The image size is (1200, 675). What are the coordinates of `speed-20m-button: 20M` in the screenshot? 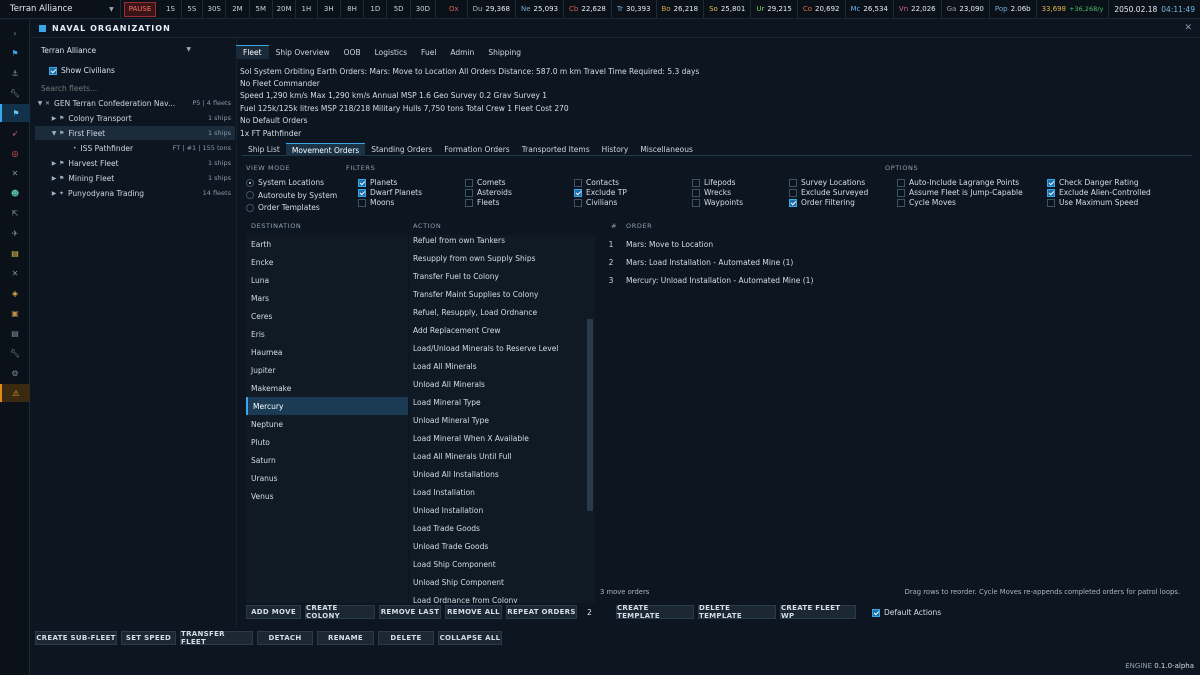 It's located at (285, 9).